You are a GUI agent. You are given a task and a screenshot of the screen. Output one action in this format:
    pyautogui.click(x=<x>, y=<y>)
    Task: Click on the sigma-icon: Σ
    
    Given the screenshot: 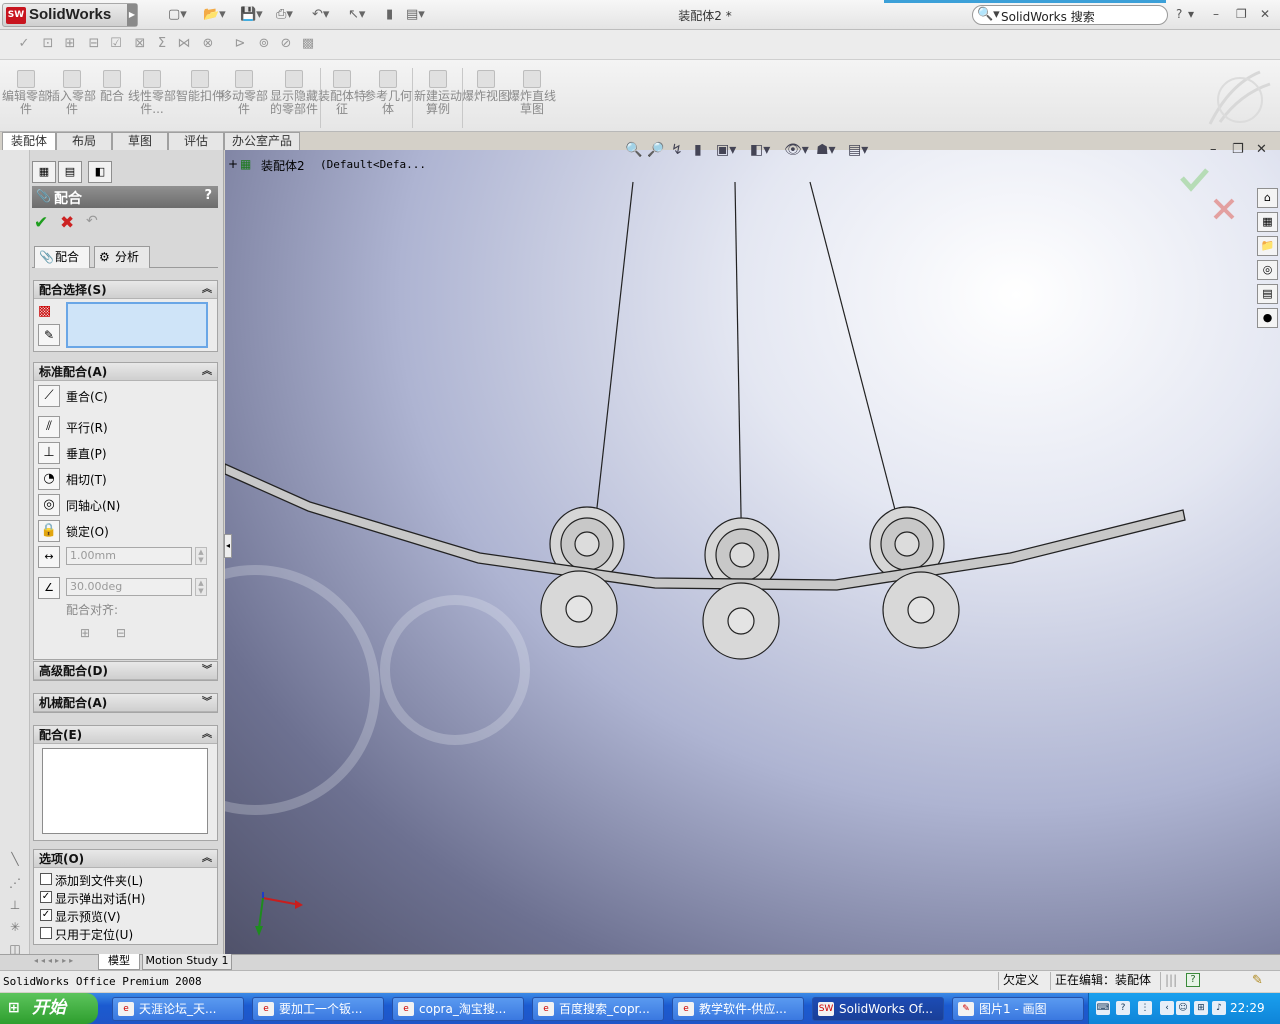 What is the action you would take?
    pyautogui.click(x=162, y=44)
    